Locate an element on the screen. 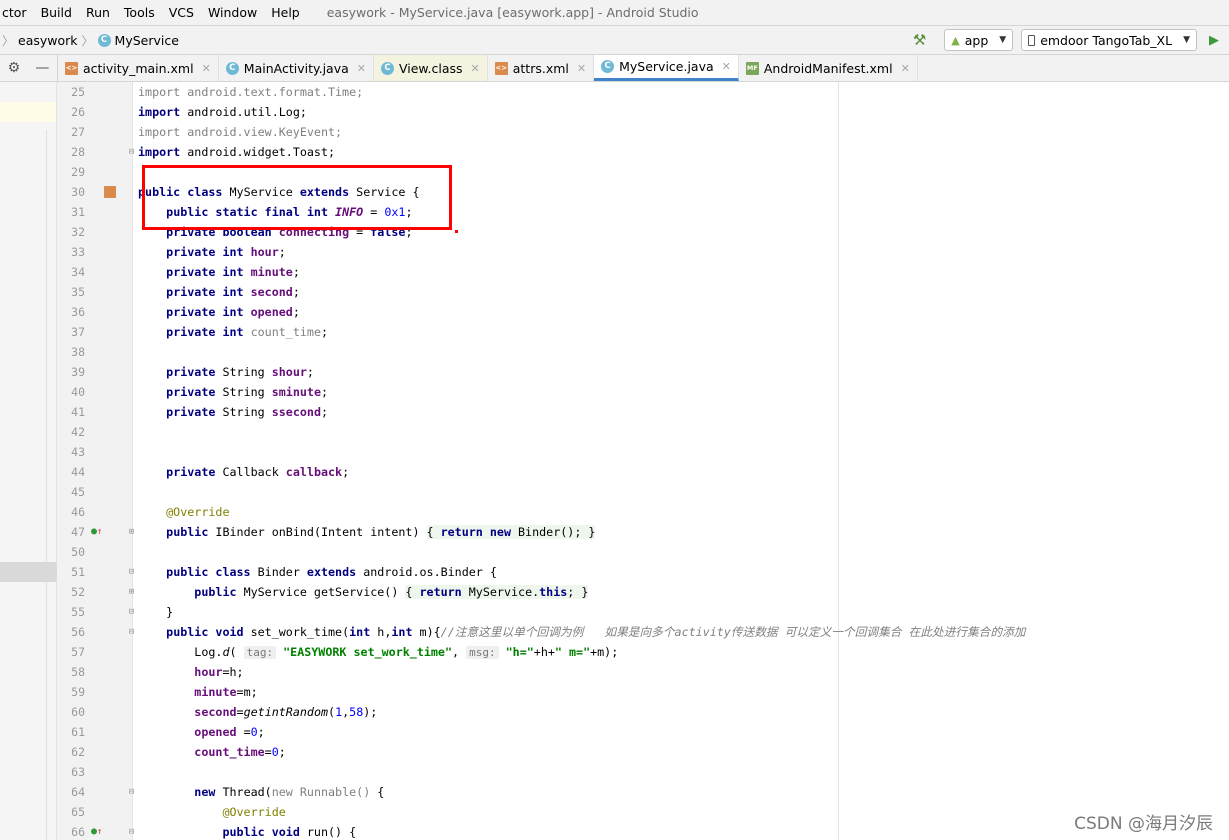 This screenshot has height=840, width=1229. breadcrumb-project: easywork is located at coordinates (48, 40).